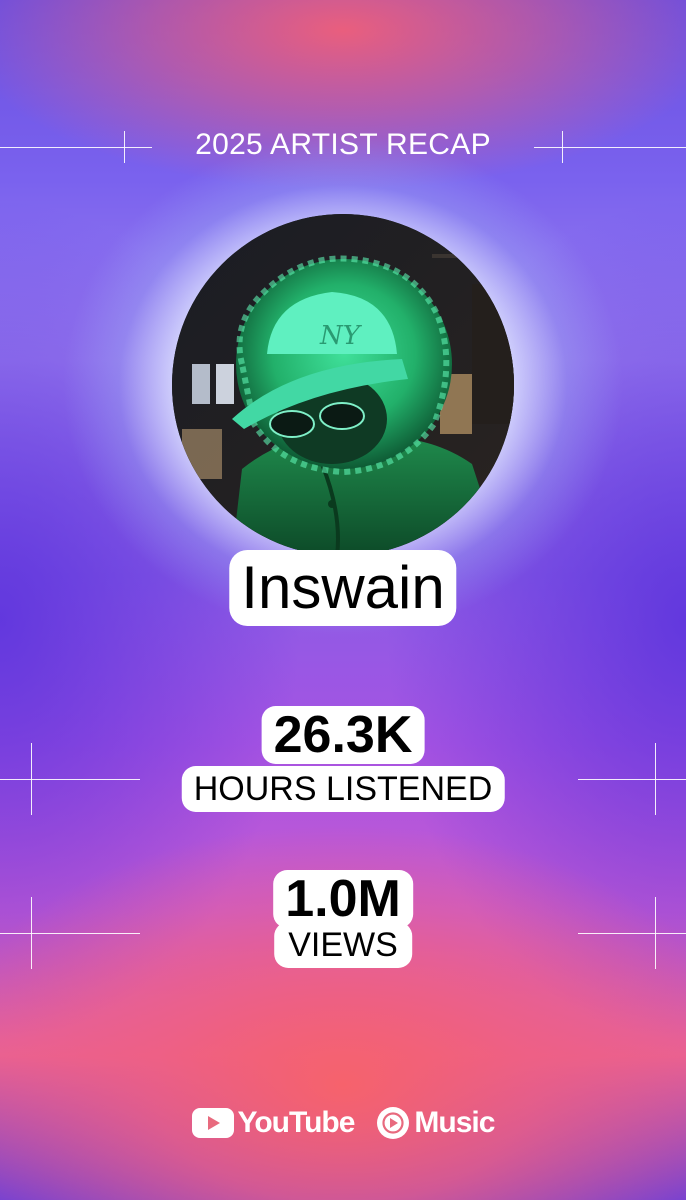 The width and height of the screenshot is (686, 1200). What do you see at coordinates (343, 588) in the screenshot?
I see `artist-name: Inswain` at bounding box center [343, 588].